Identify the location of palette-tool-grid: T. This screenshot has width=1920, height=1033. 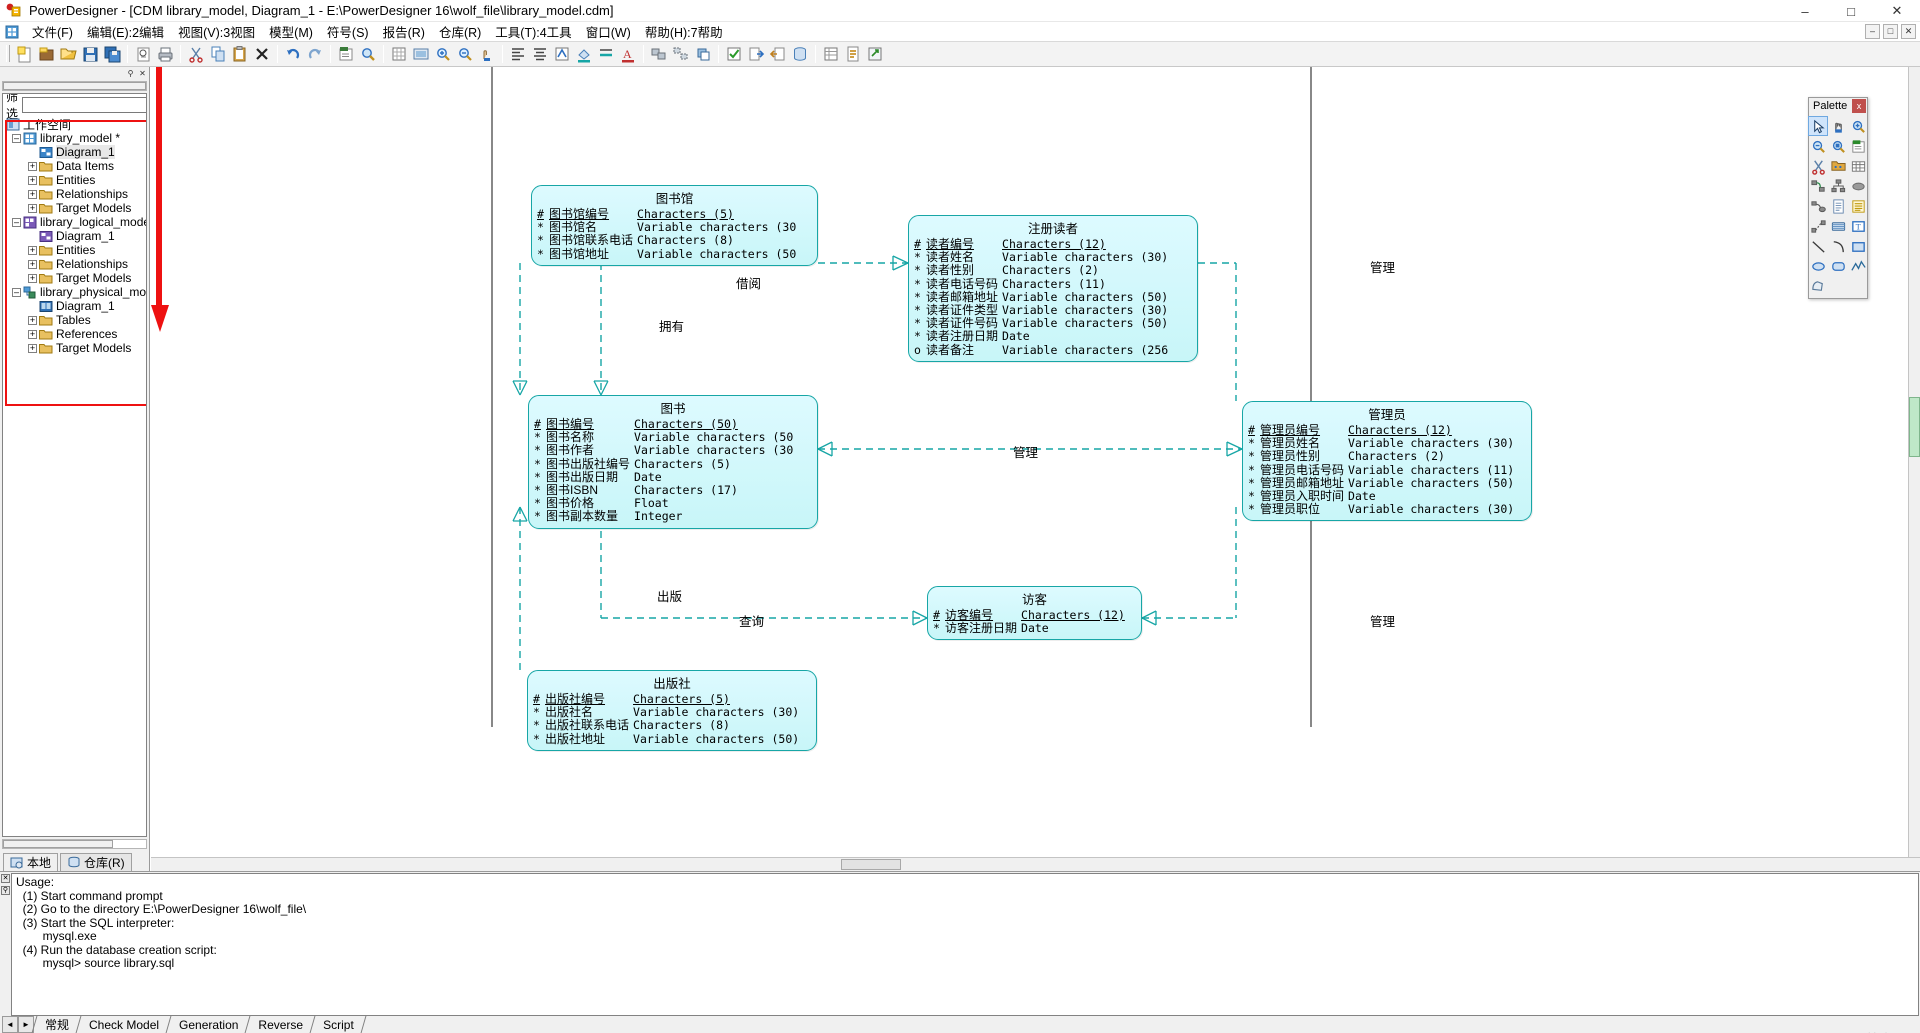
(1838, 206).